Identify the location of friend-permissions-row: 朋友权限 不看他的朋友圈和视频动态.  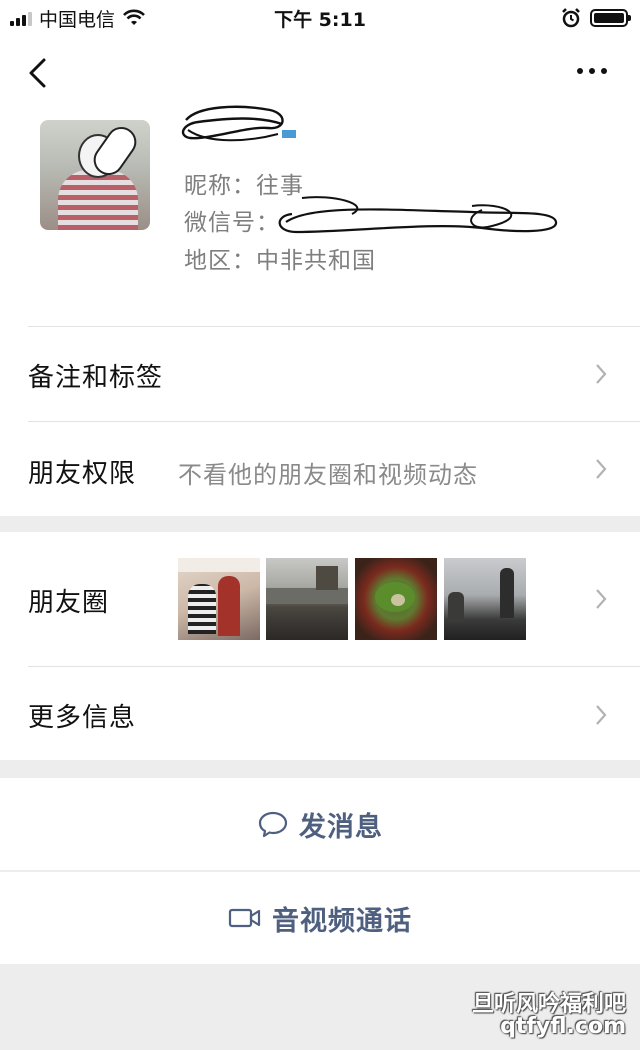
(320, 469).